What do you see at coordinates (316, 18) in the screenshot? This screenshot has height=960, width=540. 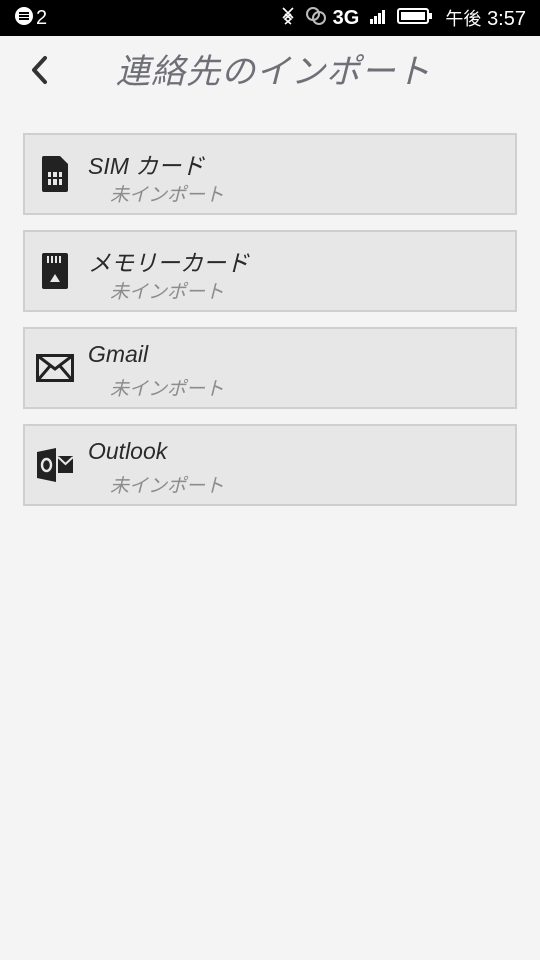 I see `link-icon` at bounding box center [316, 18].